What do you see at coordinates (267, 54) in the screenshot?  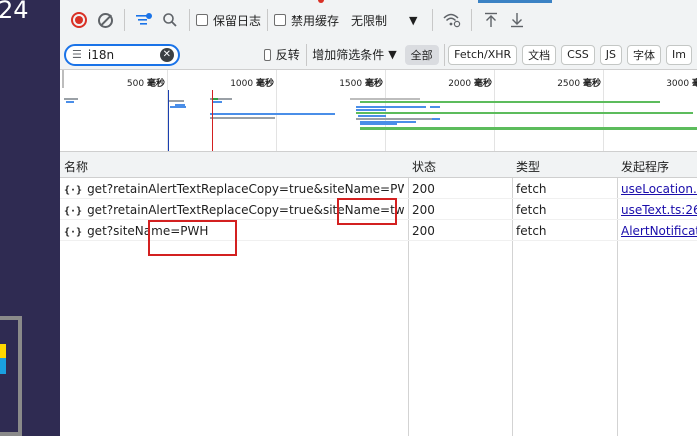 I see `invert-checkbox` at bounding box center [267, 54].